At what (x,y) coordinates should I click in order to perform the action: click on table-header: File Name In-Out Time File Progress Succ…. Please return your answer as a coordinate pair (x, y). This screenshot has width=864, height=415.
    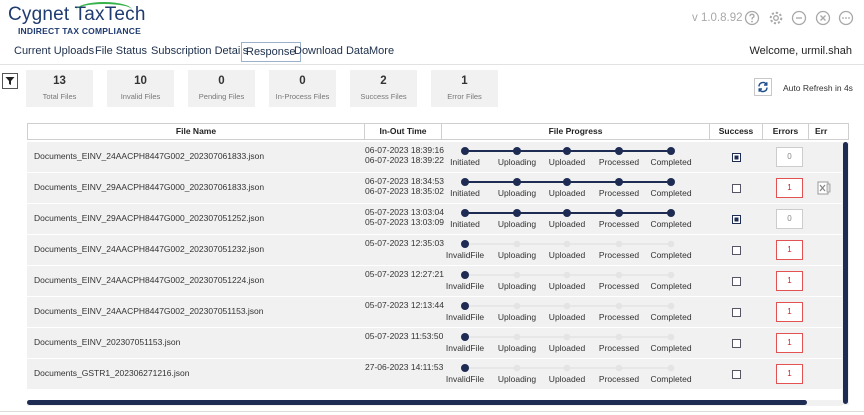
    Looking at the image, I should click on (438, 131).